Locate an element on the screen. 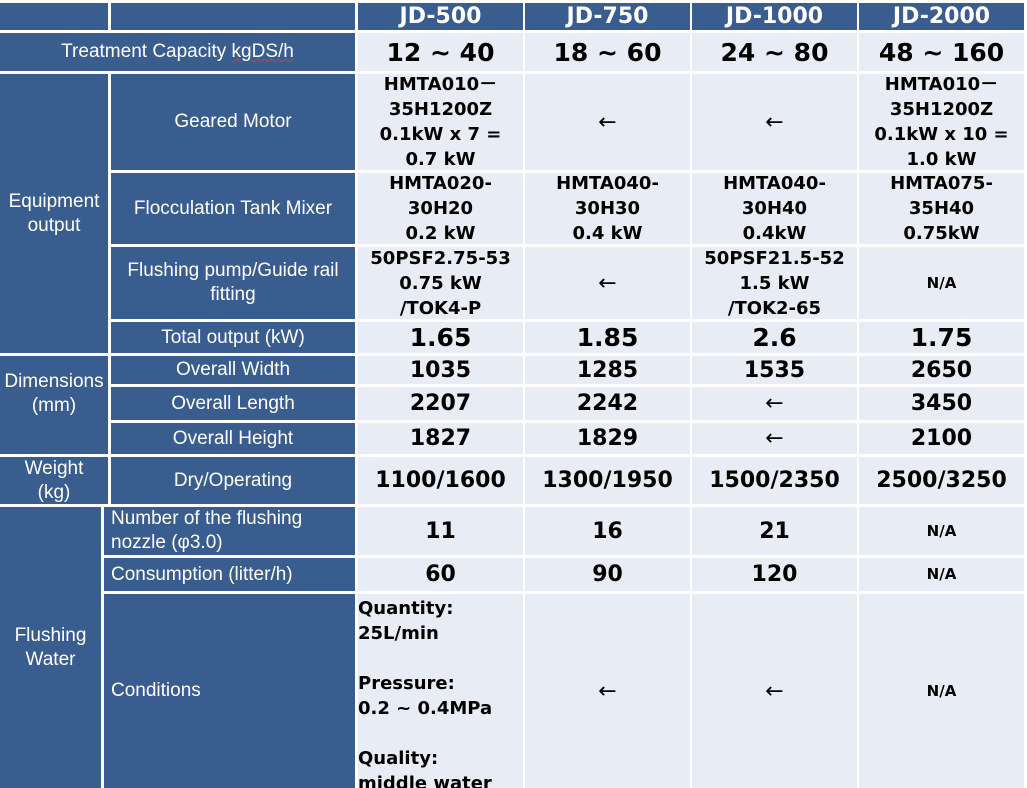 The image size is (1027, 788). total-output-jd-500: 1.65 is located at coordinates (440, 337).